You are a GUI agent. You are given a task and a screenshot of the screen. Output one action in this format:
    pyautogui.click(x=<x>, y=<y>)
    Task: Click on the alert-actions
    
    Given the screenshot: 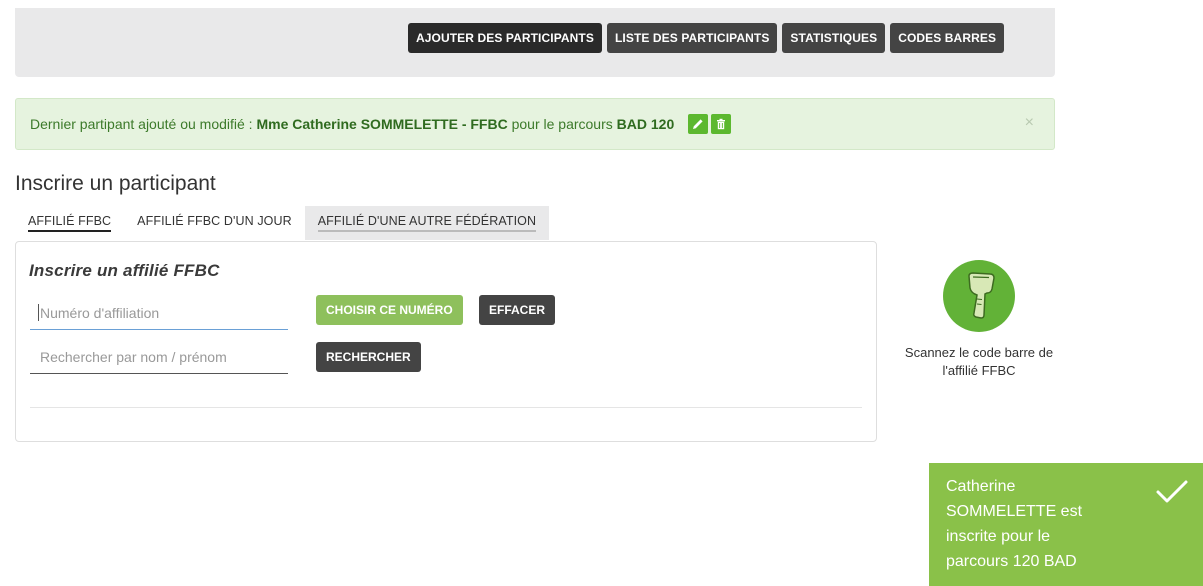 What is the action you would take?
    pyautogui.click(x=710, y=124)
    